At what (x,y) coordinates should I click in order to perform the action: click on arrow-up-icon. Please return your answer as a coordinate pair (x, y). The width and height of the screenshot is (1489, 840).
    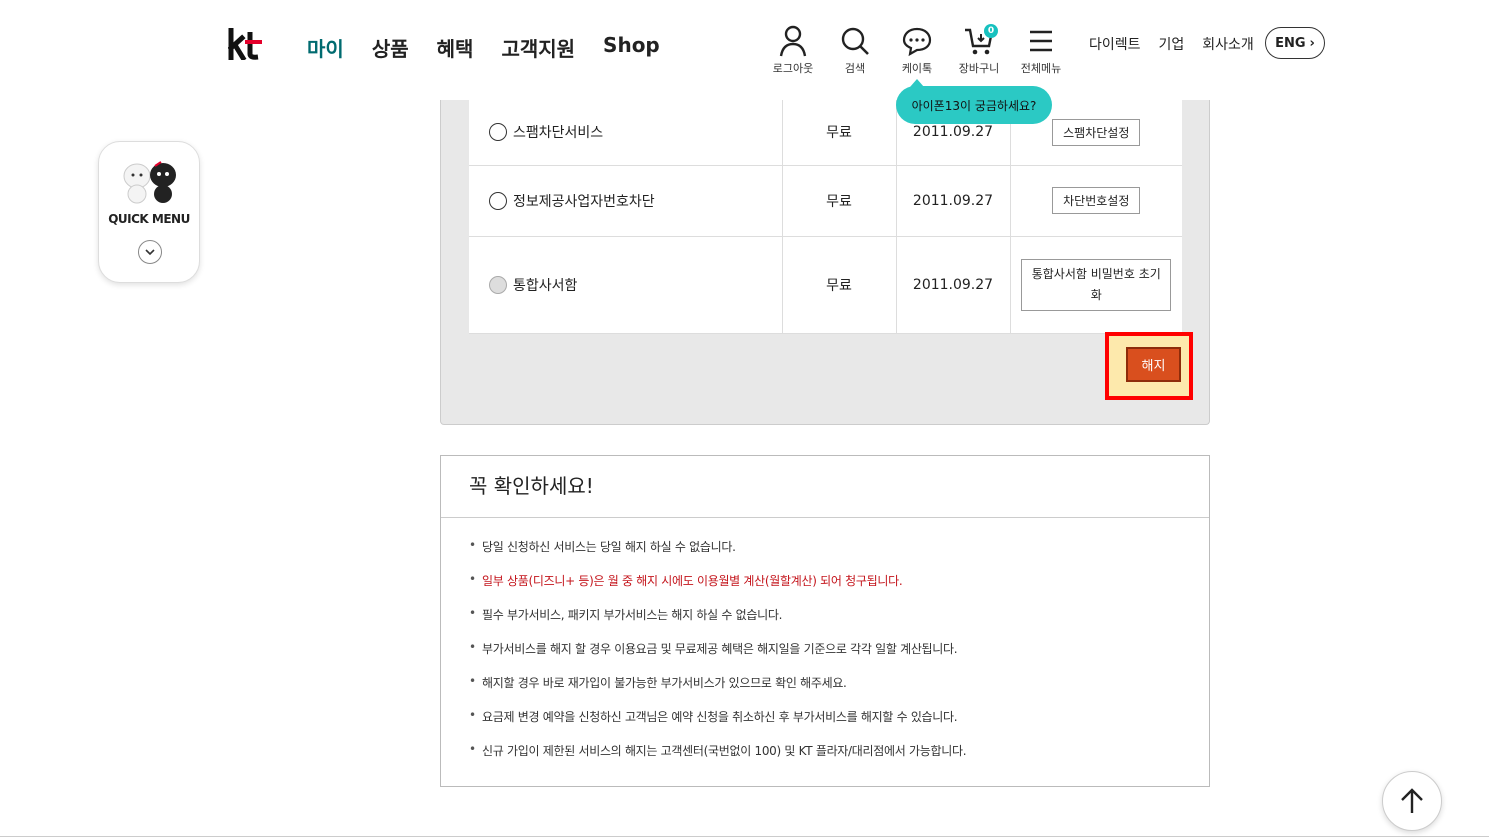
    Looking at the image, I should click on (1412, 800).